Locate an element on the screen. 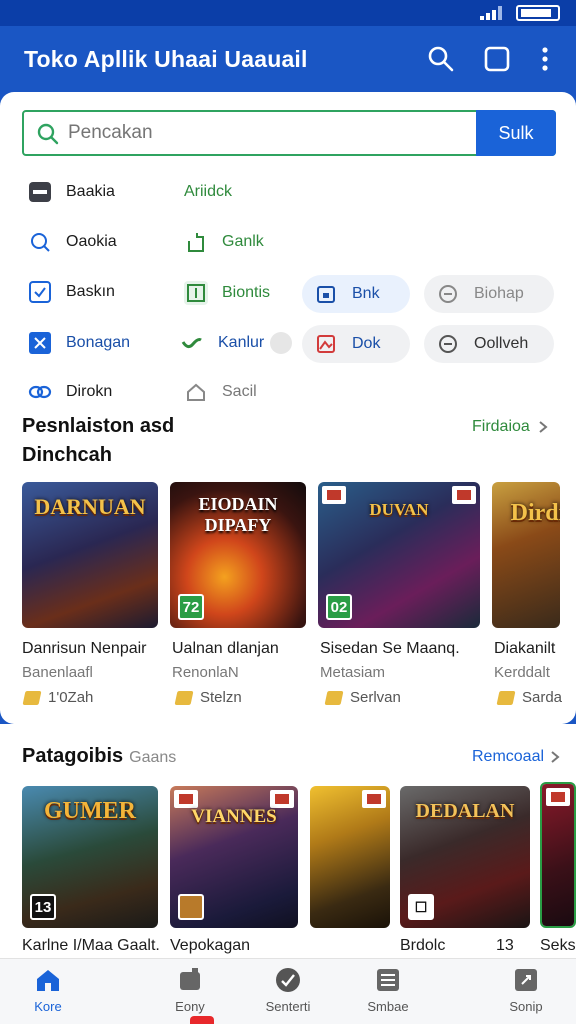 Image resolution: width=576 pixels, height=1024 pixels. category-ariidck: Ariidck is located at coordinates (208, 192).